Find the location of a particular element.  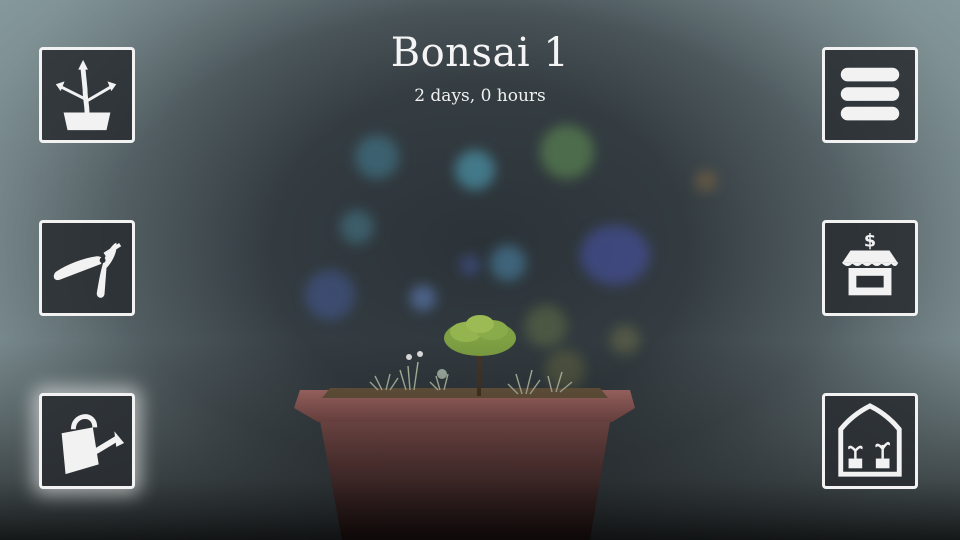

tree-growth-icon is located at coordinates (86, 95).